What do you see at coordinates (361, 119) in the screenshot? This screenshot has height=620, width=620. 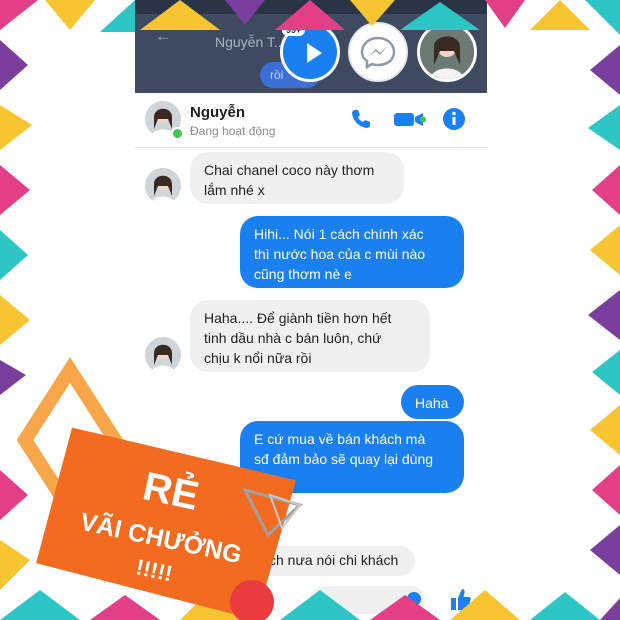 I see `phone-icon` at bounding box center [361, 119].